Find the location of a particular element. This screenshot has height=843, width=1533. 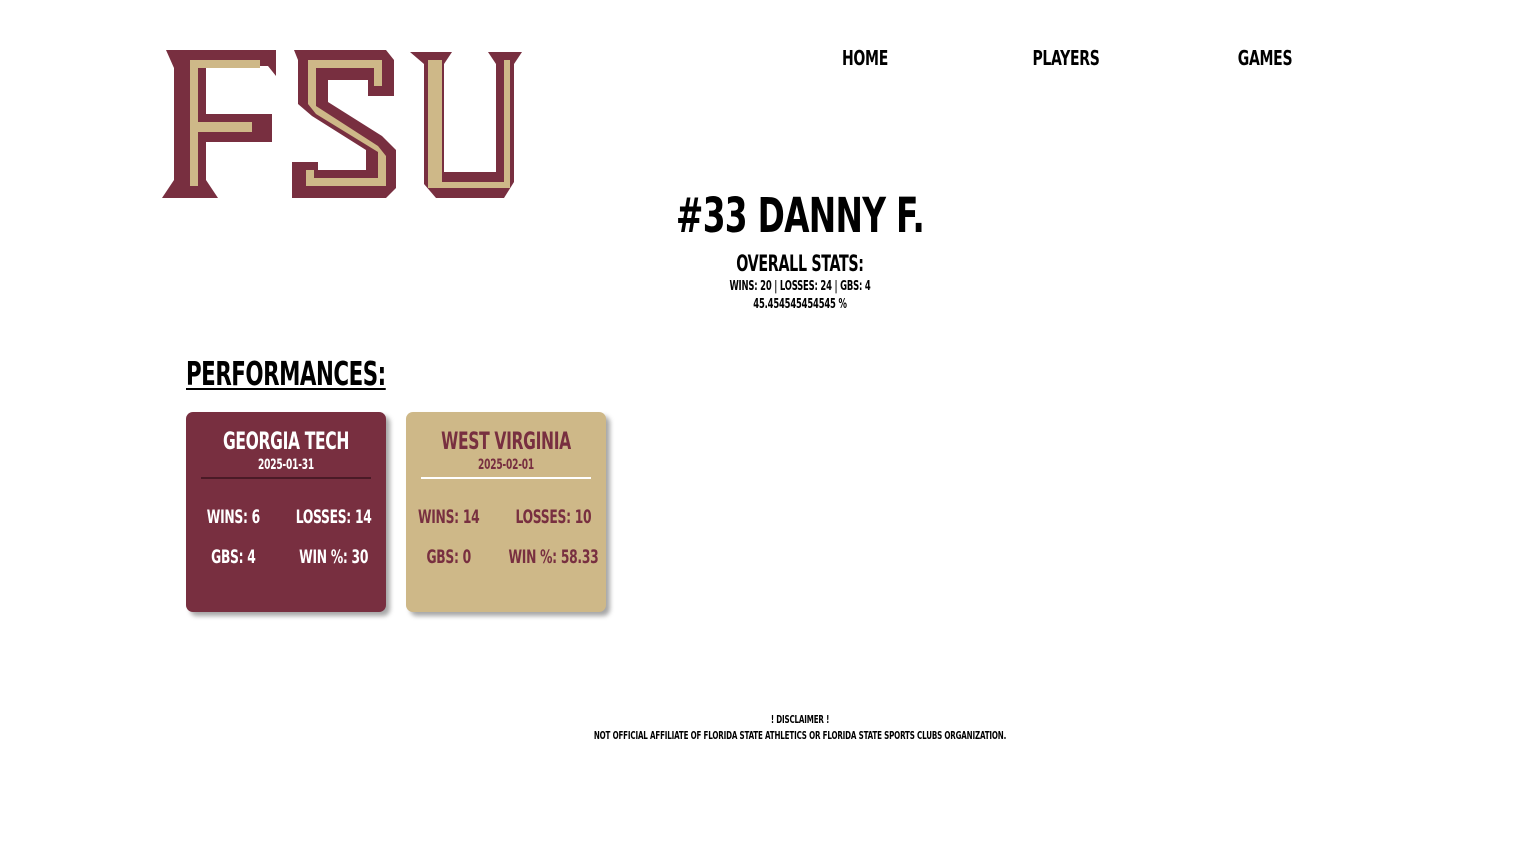

card-opponent: WEST VIRGINIA is located at coordinates (506, 441).